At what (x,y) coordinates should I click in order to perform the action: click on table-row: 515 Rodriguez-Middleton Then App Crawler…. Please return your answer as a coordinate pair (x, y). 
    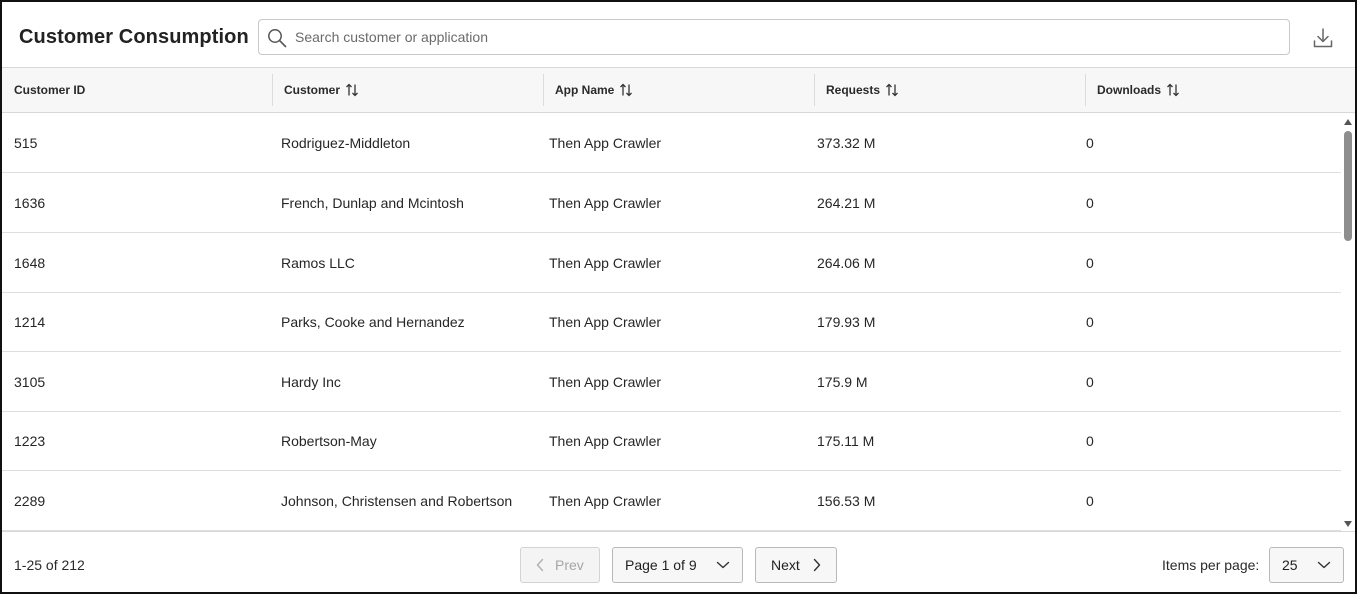
    Looking at the image, I should click on (671, 143).